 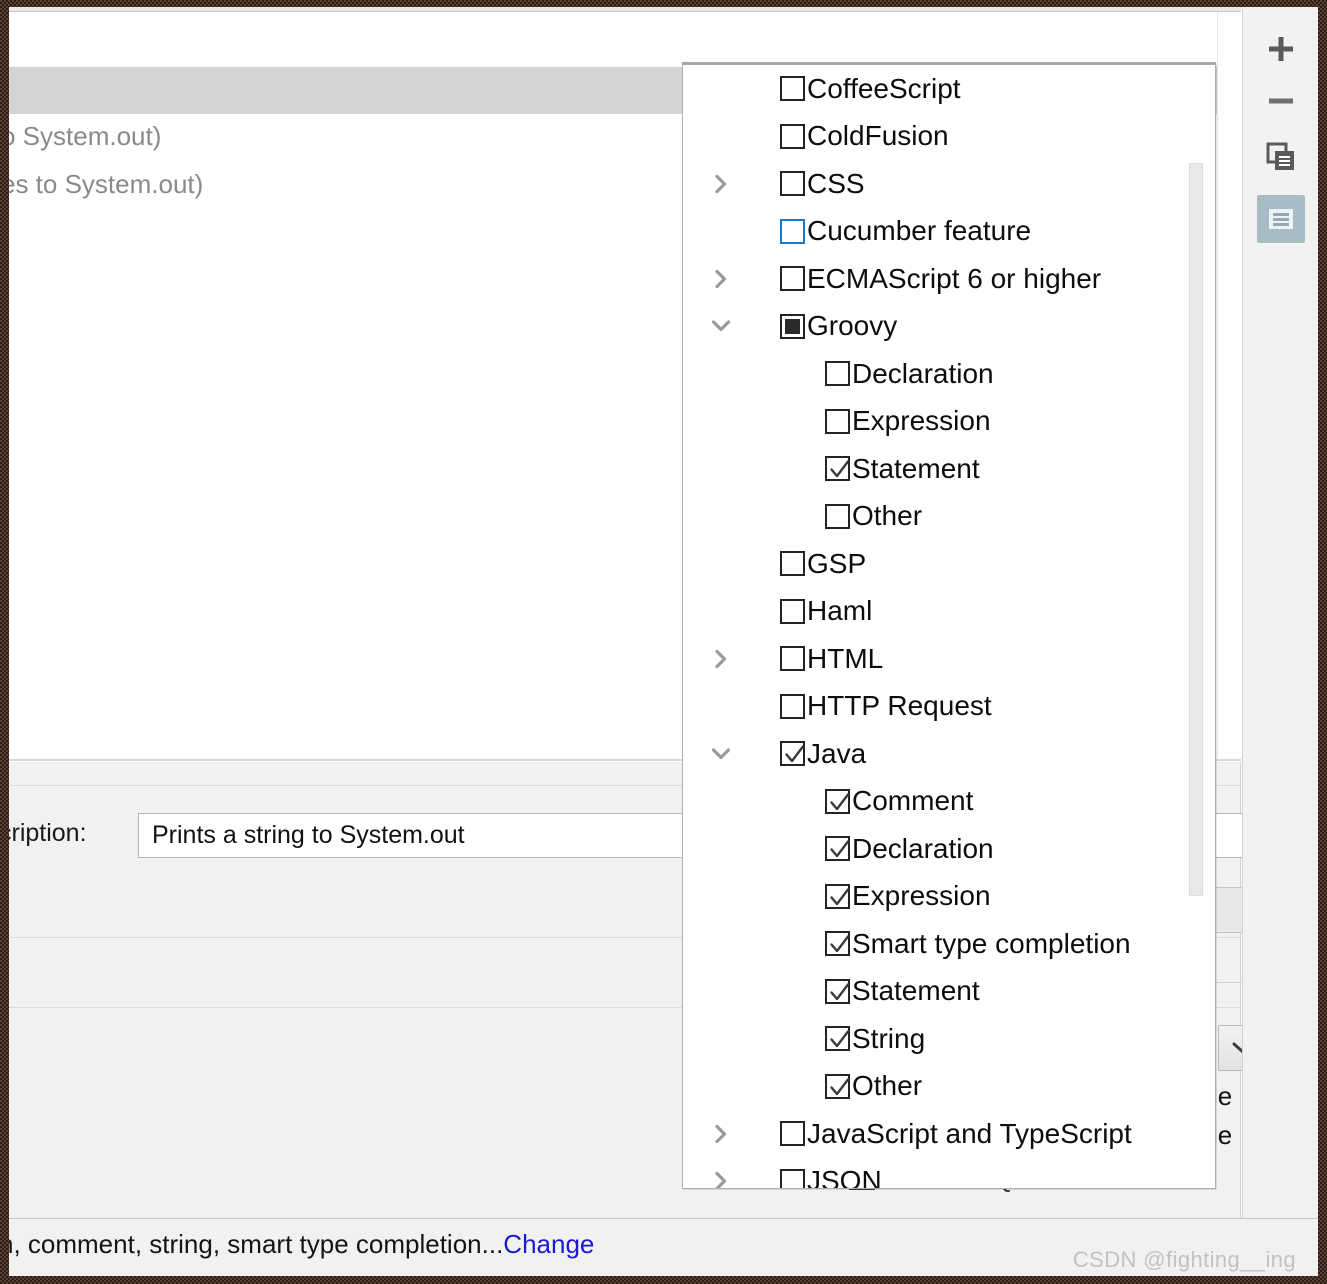 I want to click on context-tree-row: Smart type completion, so click(x=949, y=944).